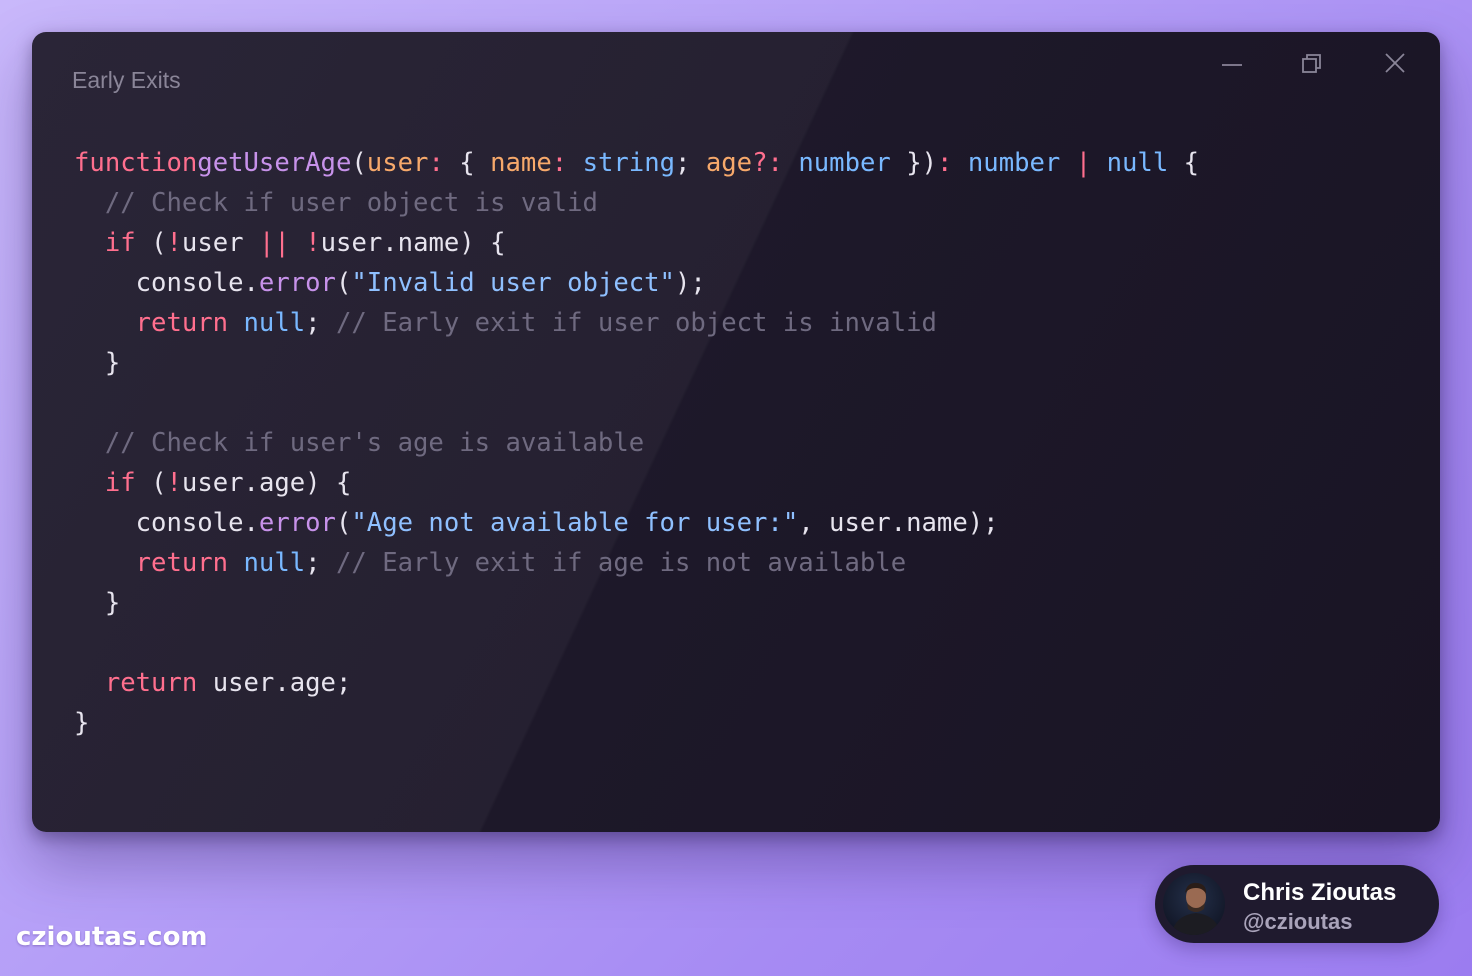 The image size is (1472, 976). Describe the element at coordinates (898, 523) in the screenshot. I see `code-token: , user.name);` at that location.